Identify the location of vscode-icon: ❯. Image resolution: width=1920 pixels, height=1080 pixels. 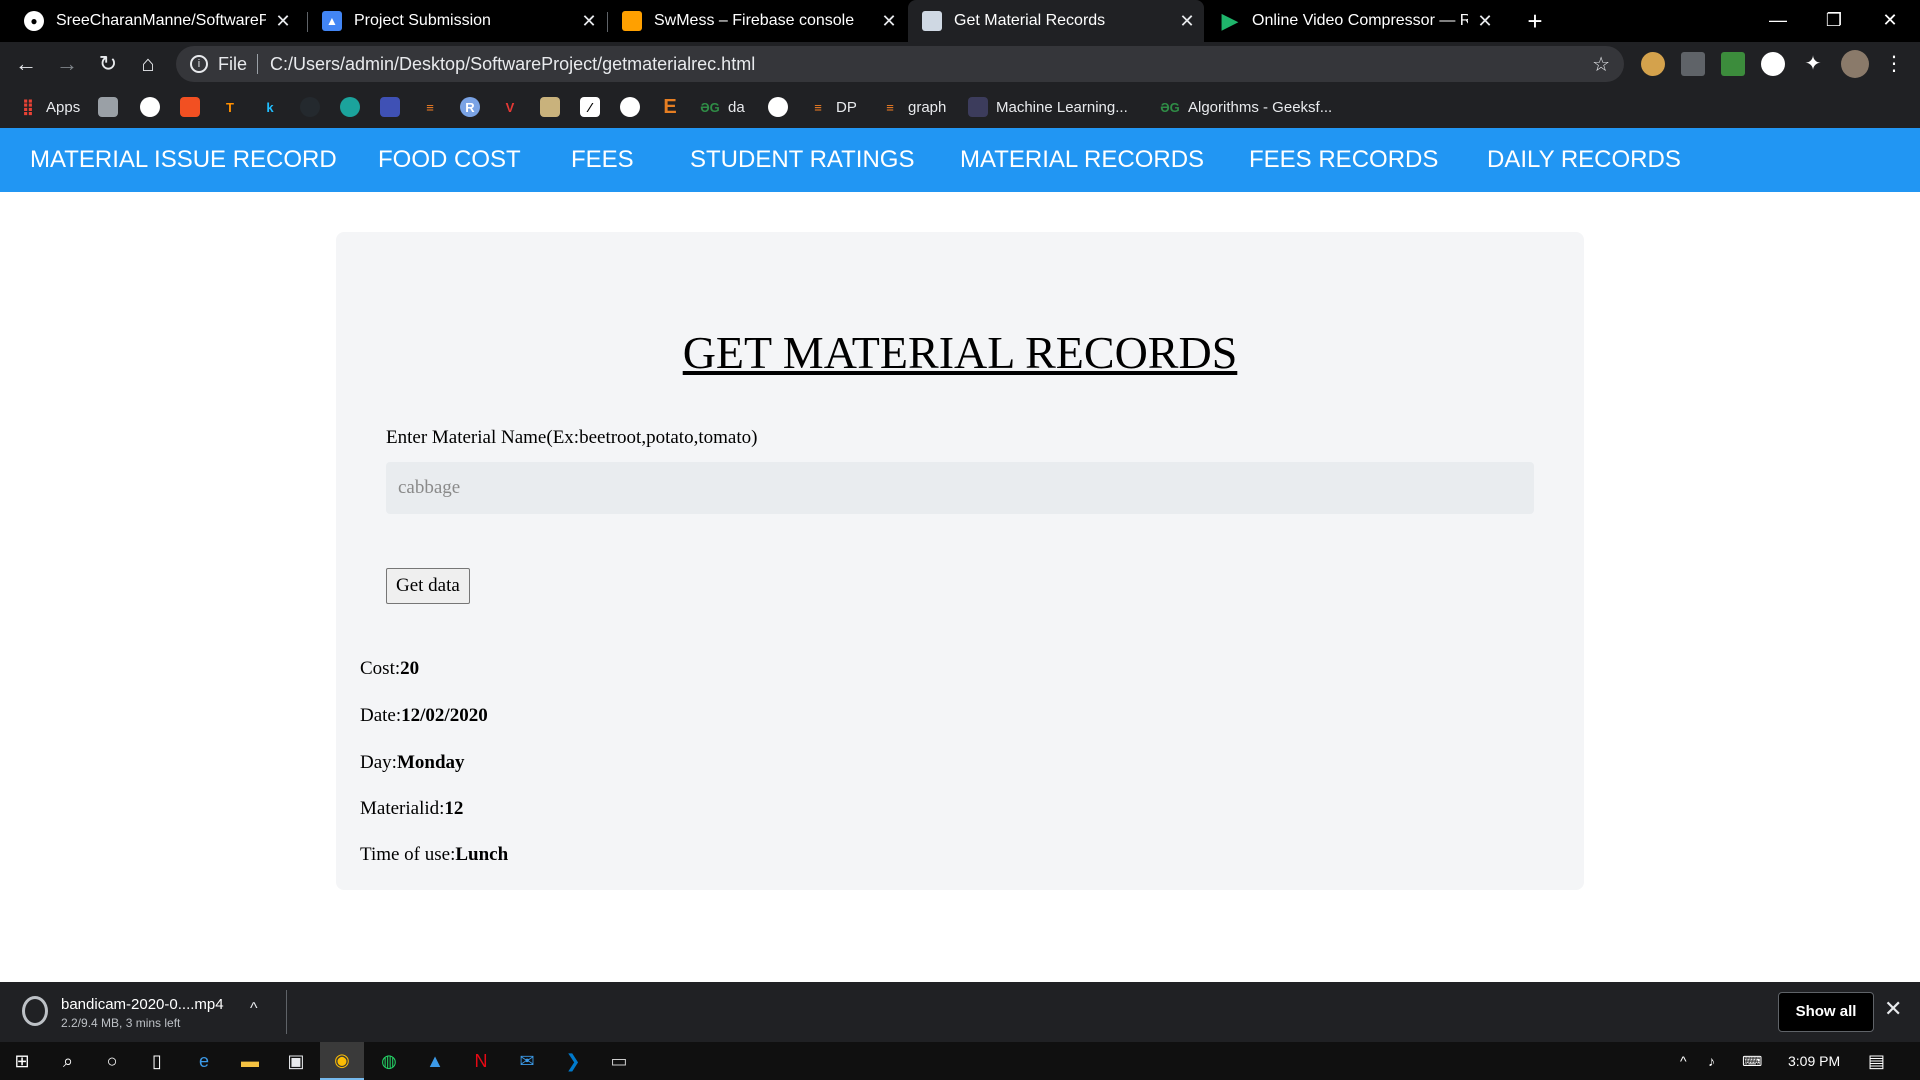
(573, 1061).